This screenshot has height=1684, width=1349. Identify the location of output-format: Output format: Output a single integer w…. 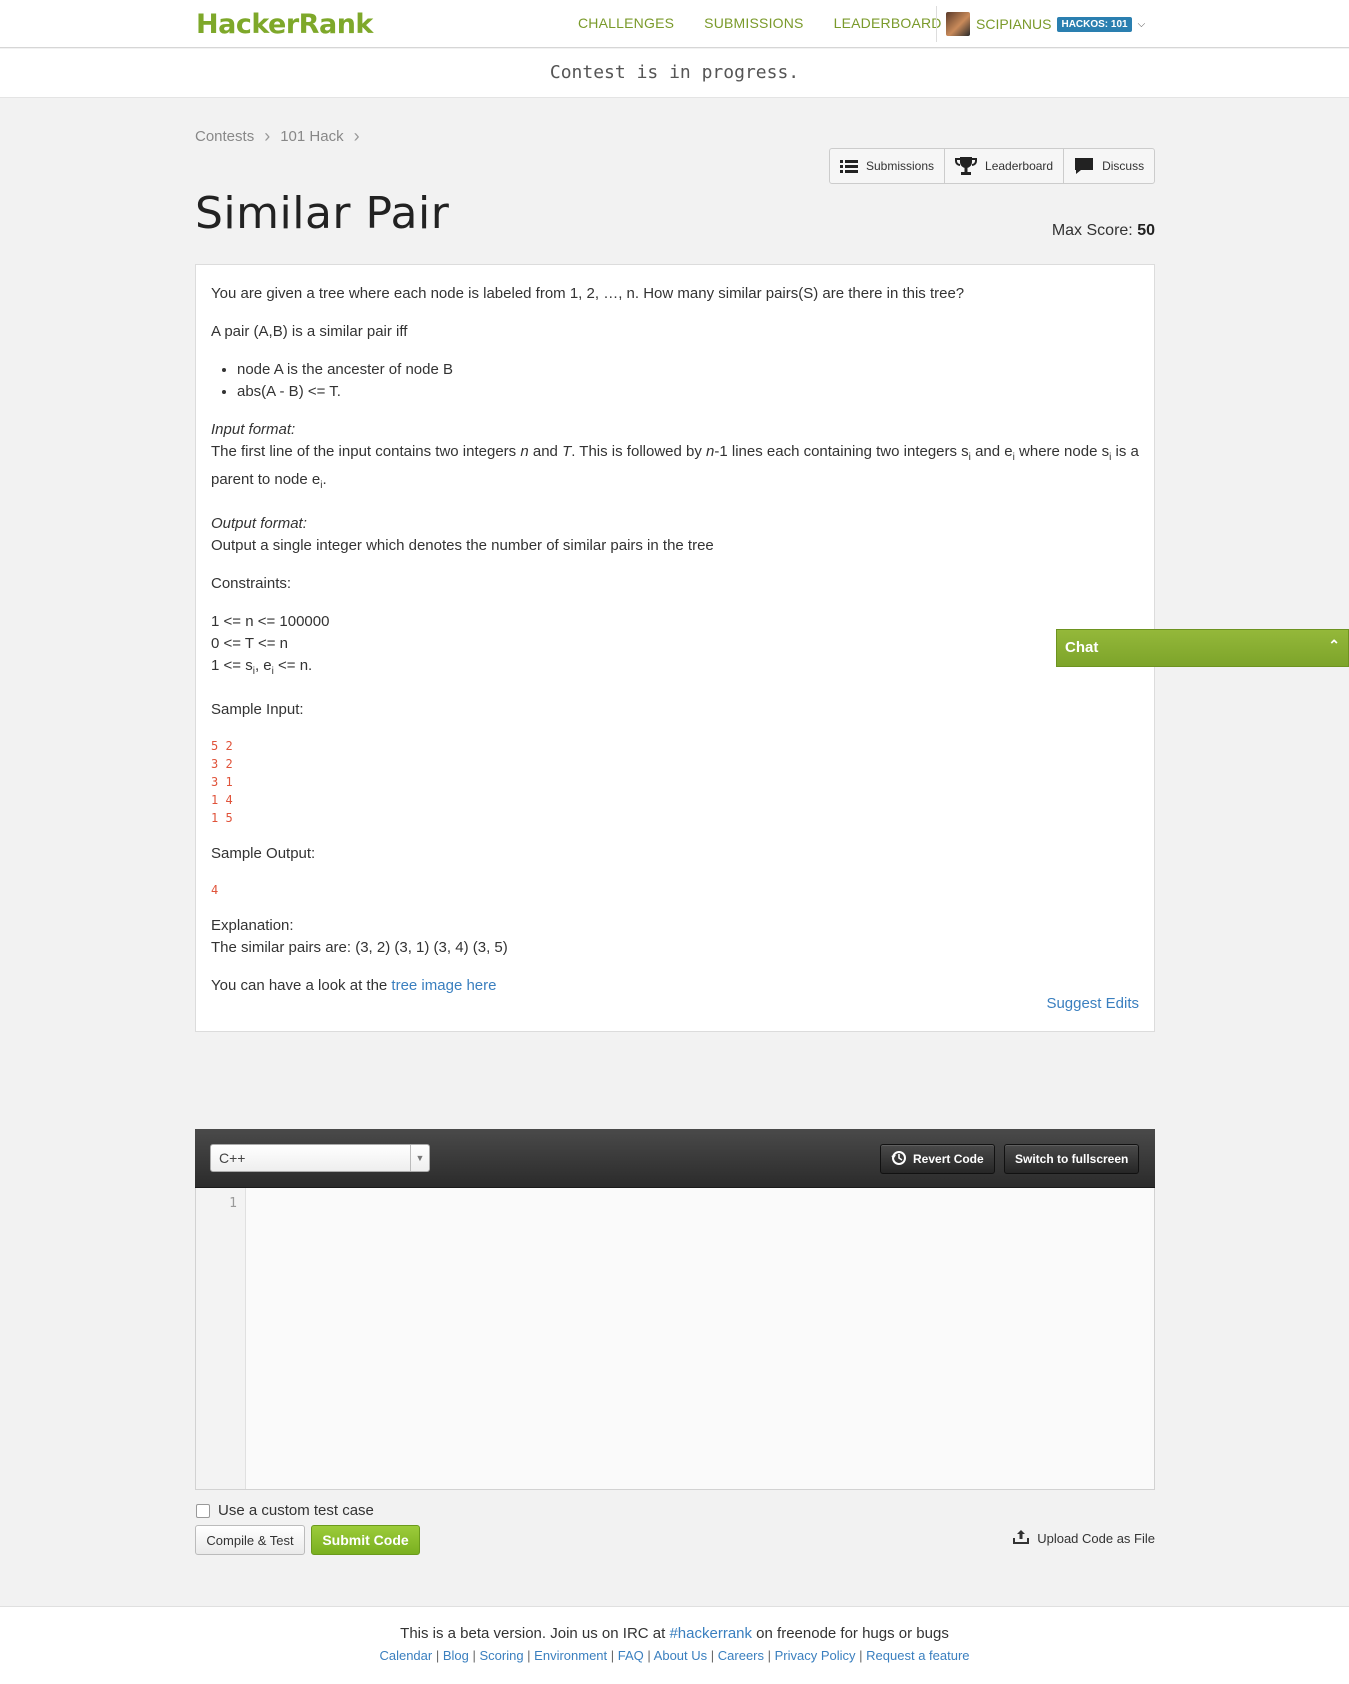
(675, 535).